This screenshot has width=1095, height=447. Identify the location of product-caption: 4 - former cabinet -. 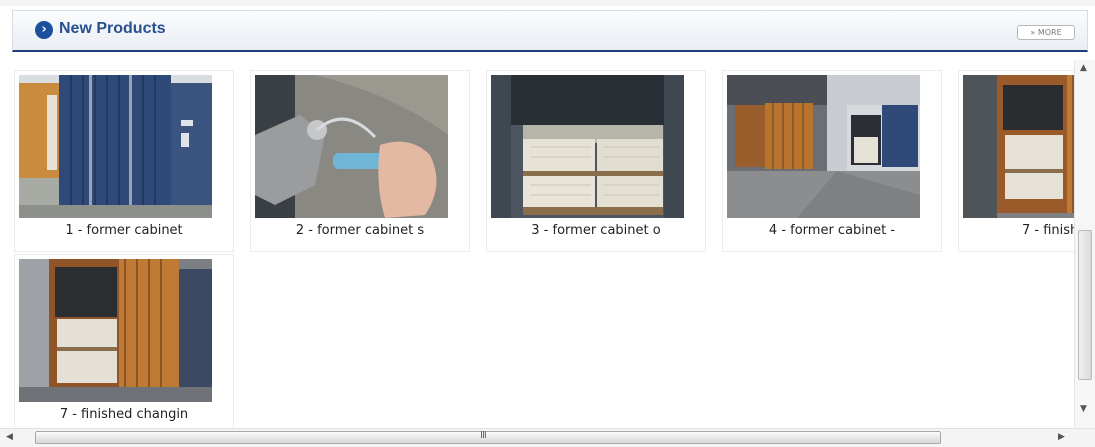
(832, 230).